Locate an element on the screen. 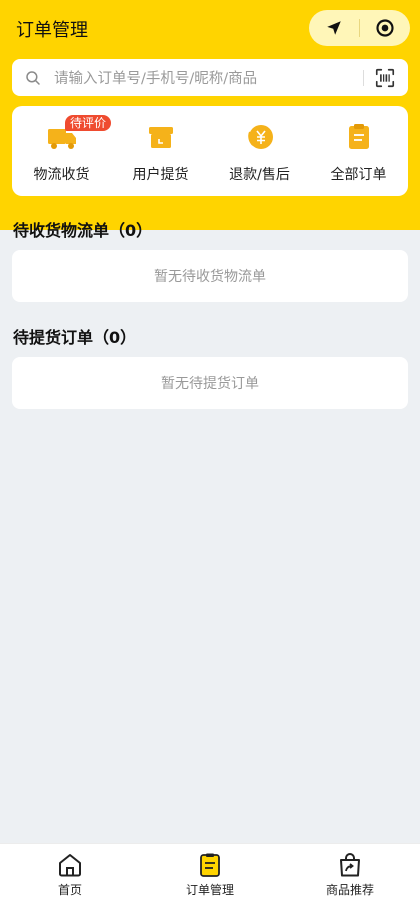 The height and width of the screenshot is (899, 420). tab-home: 首页 is located at coordinates (70, 871).